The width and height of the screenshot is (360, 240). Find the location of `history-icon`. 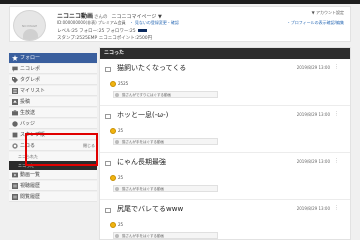

history-icon is located at coordinates (15, 186).